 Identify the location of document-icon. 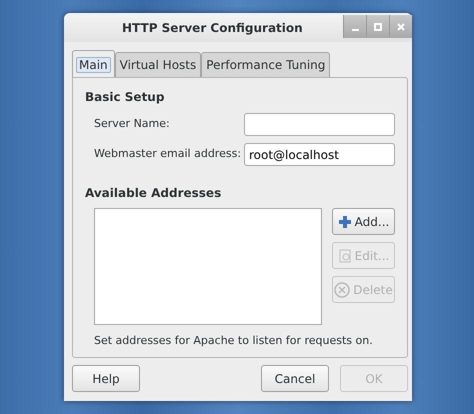
(345, 255).